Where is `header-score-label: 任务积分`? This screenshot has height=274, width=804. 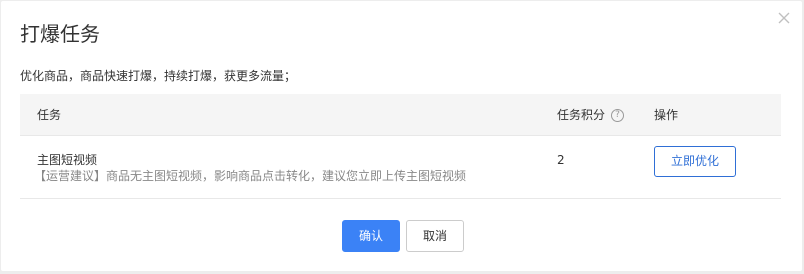
header-score-label: 任务积分 is located at coordinates (581, 115).